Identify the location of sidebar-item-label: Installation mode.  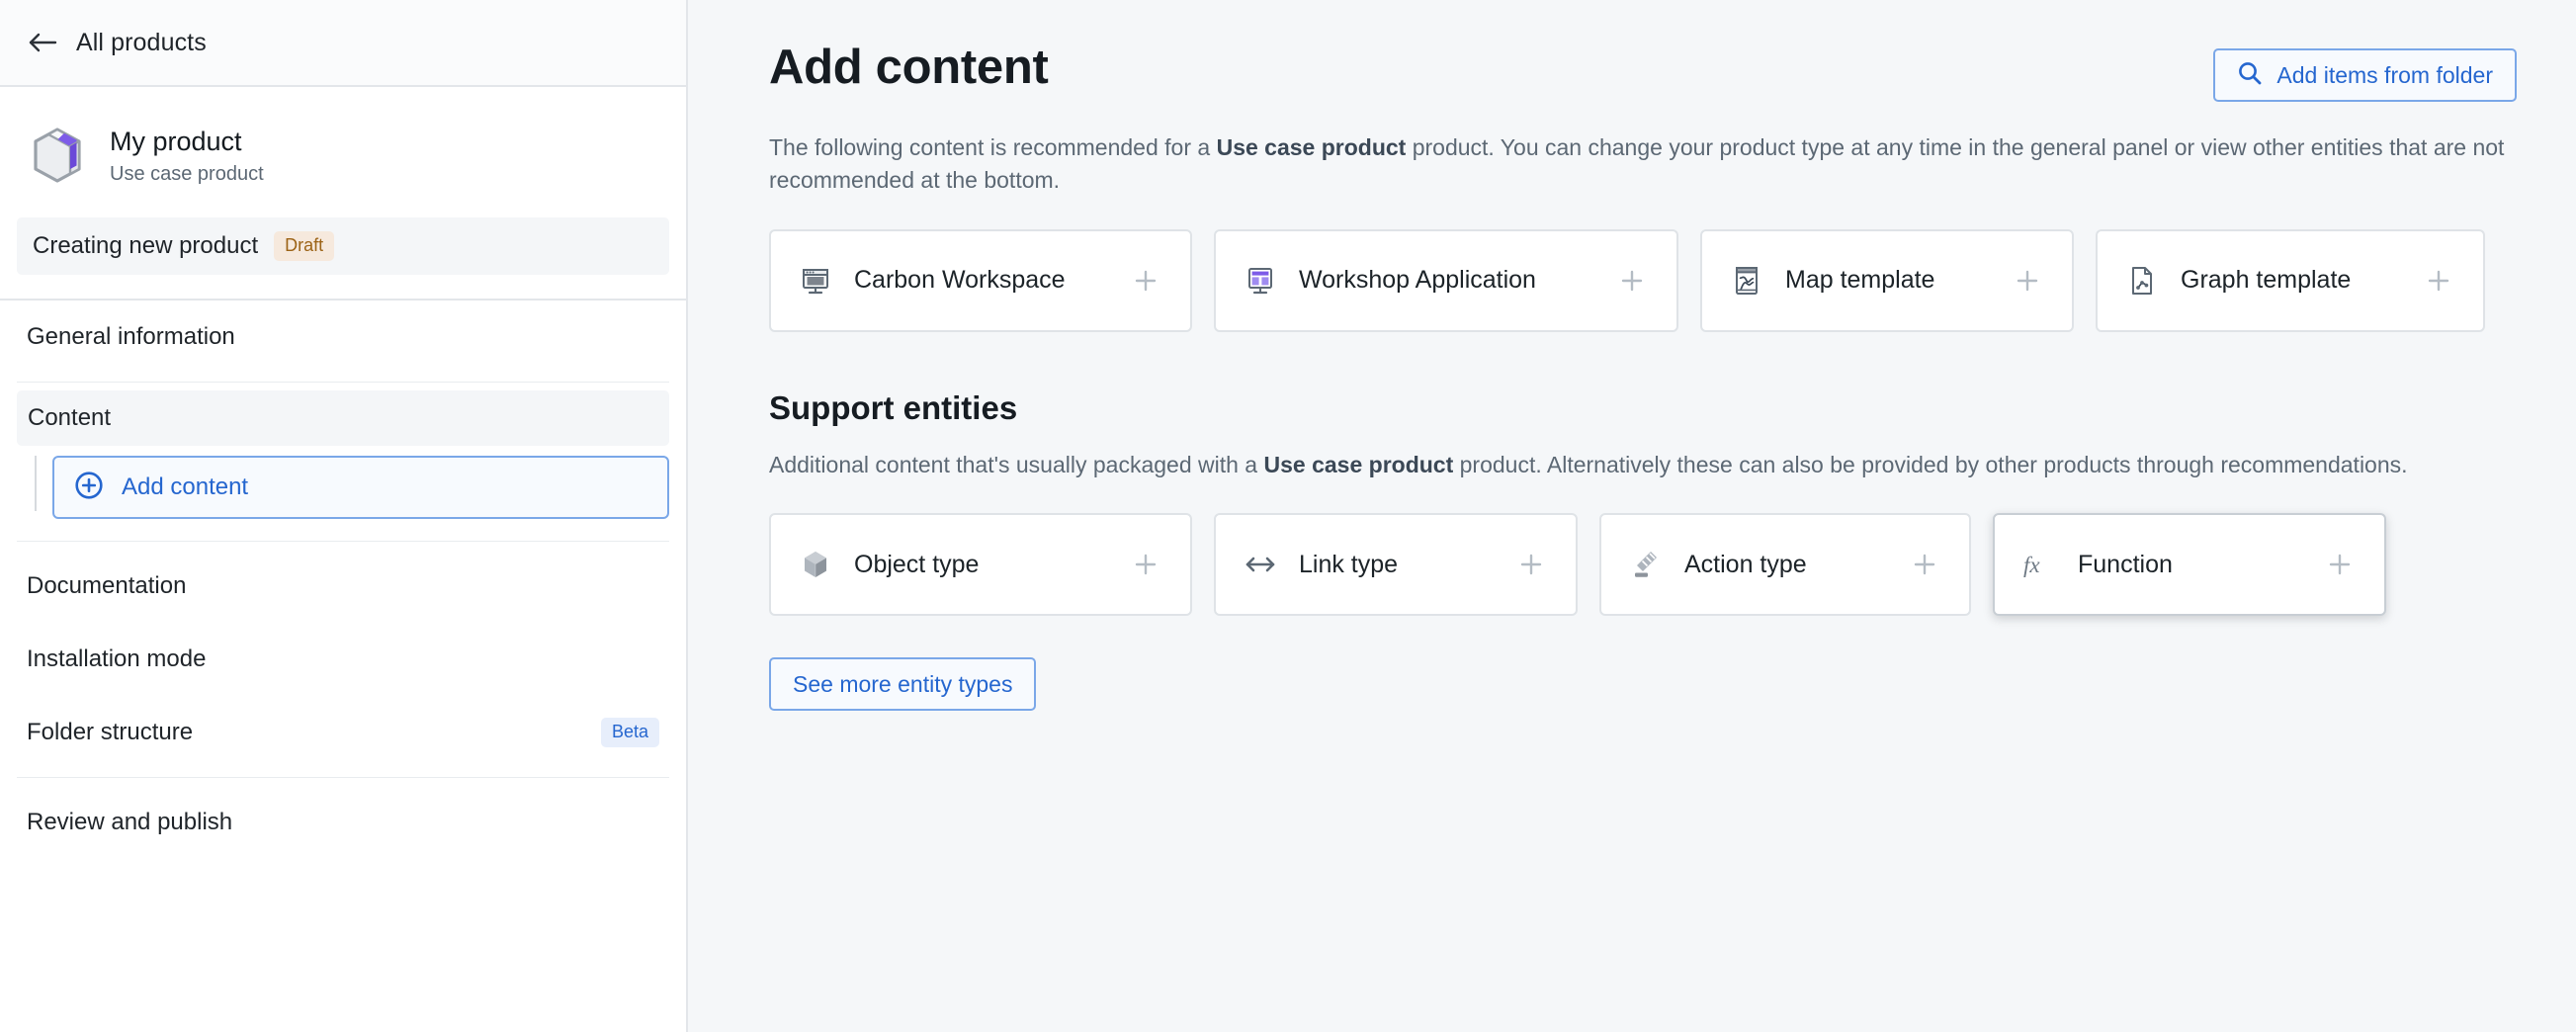
(117, 658).